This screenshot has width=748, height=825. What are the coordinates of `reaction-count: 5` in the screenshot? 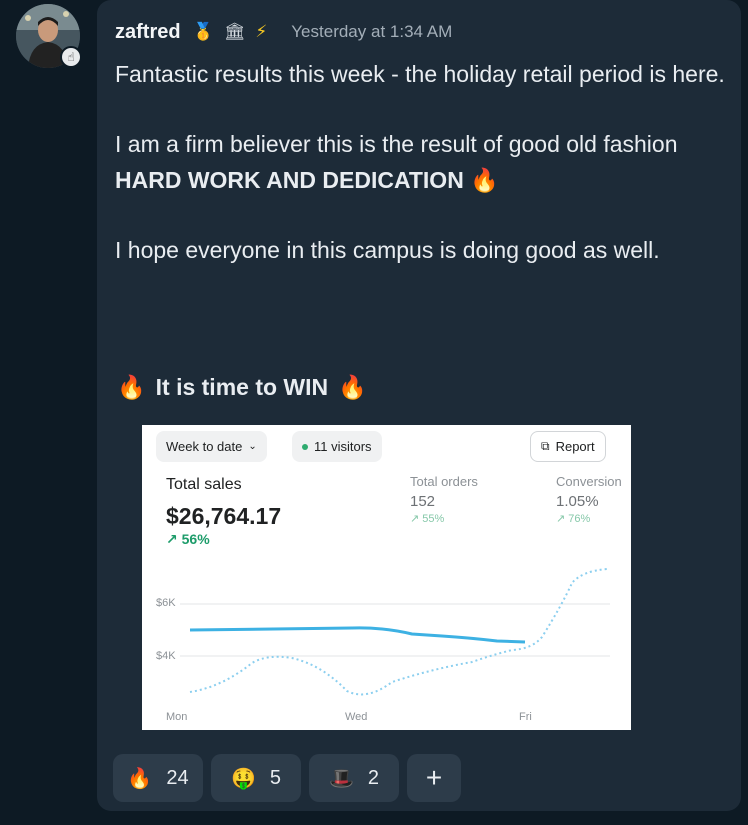 It's located at (275, 777).